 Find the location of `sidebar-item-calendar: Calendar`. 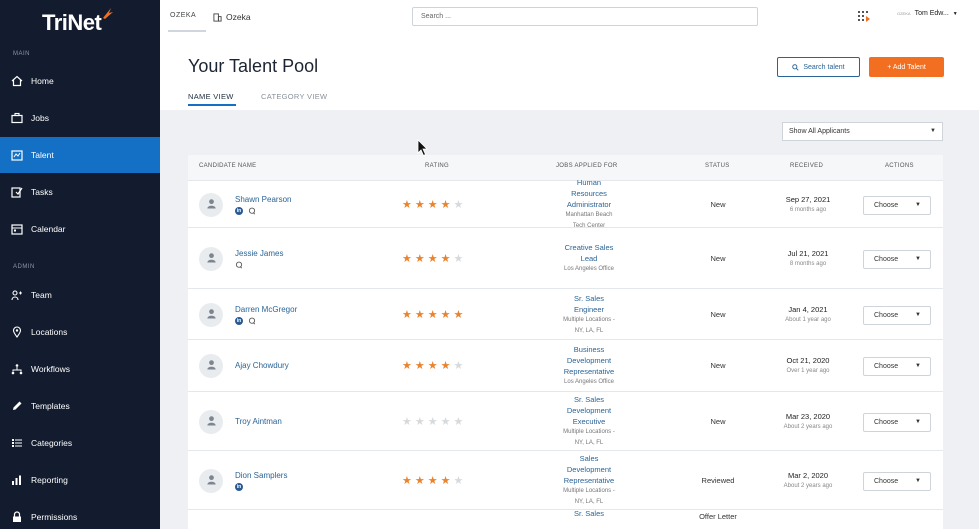

sidebar-item-calendar: Calendar is located at coordinates (80, 229).